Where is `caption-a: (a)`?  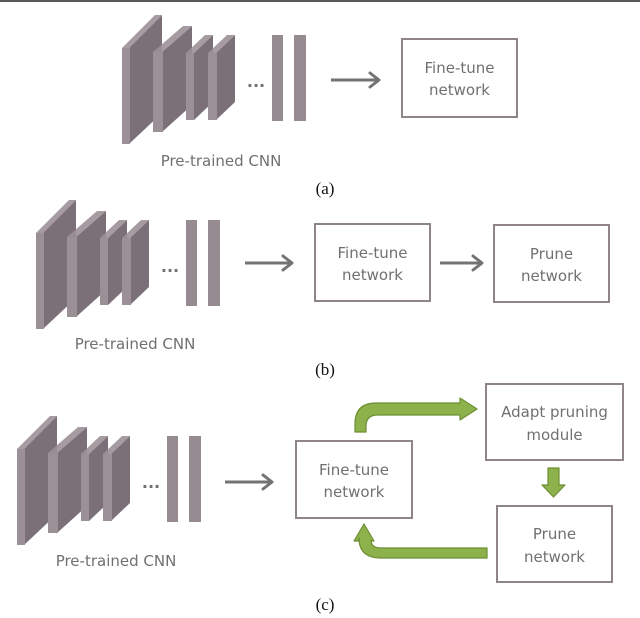
caption-a: (a) is located at coordinates (325, 188).